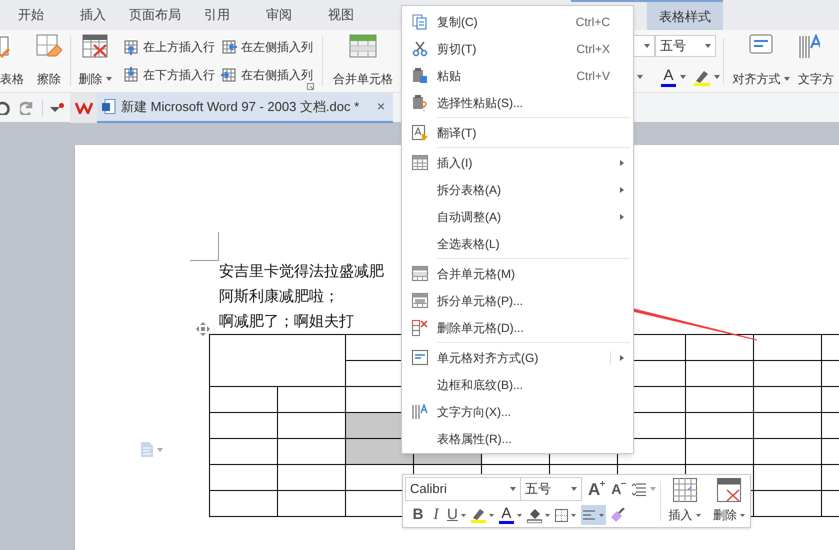  Describe the element at coordinates (818, 61) in the screenshot. I see `ribbon-button: 文字方` at that location.